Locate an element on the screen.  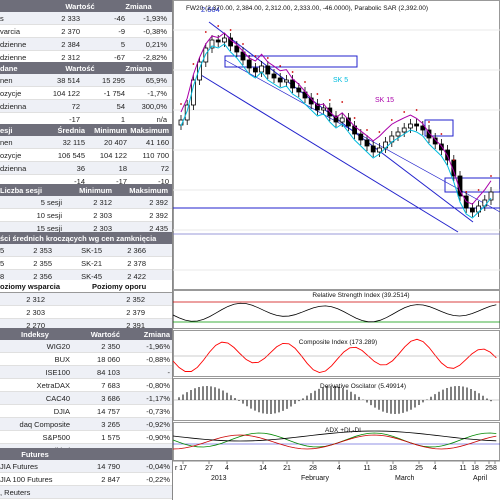
change-cell: -46 is located at coordinates (119, 18).